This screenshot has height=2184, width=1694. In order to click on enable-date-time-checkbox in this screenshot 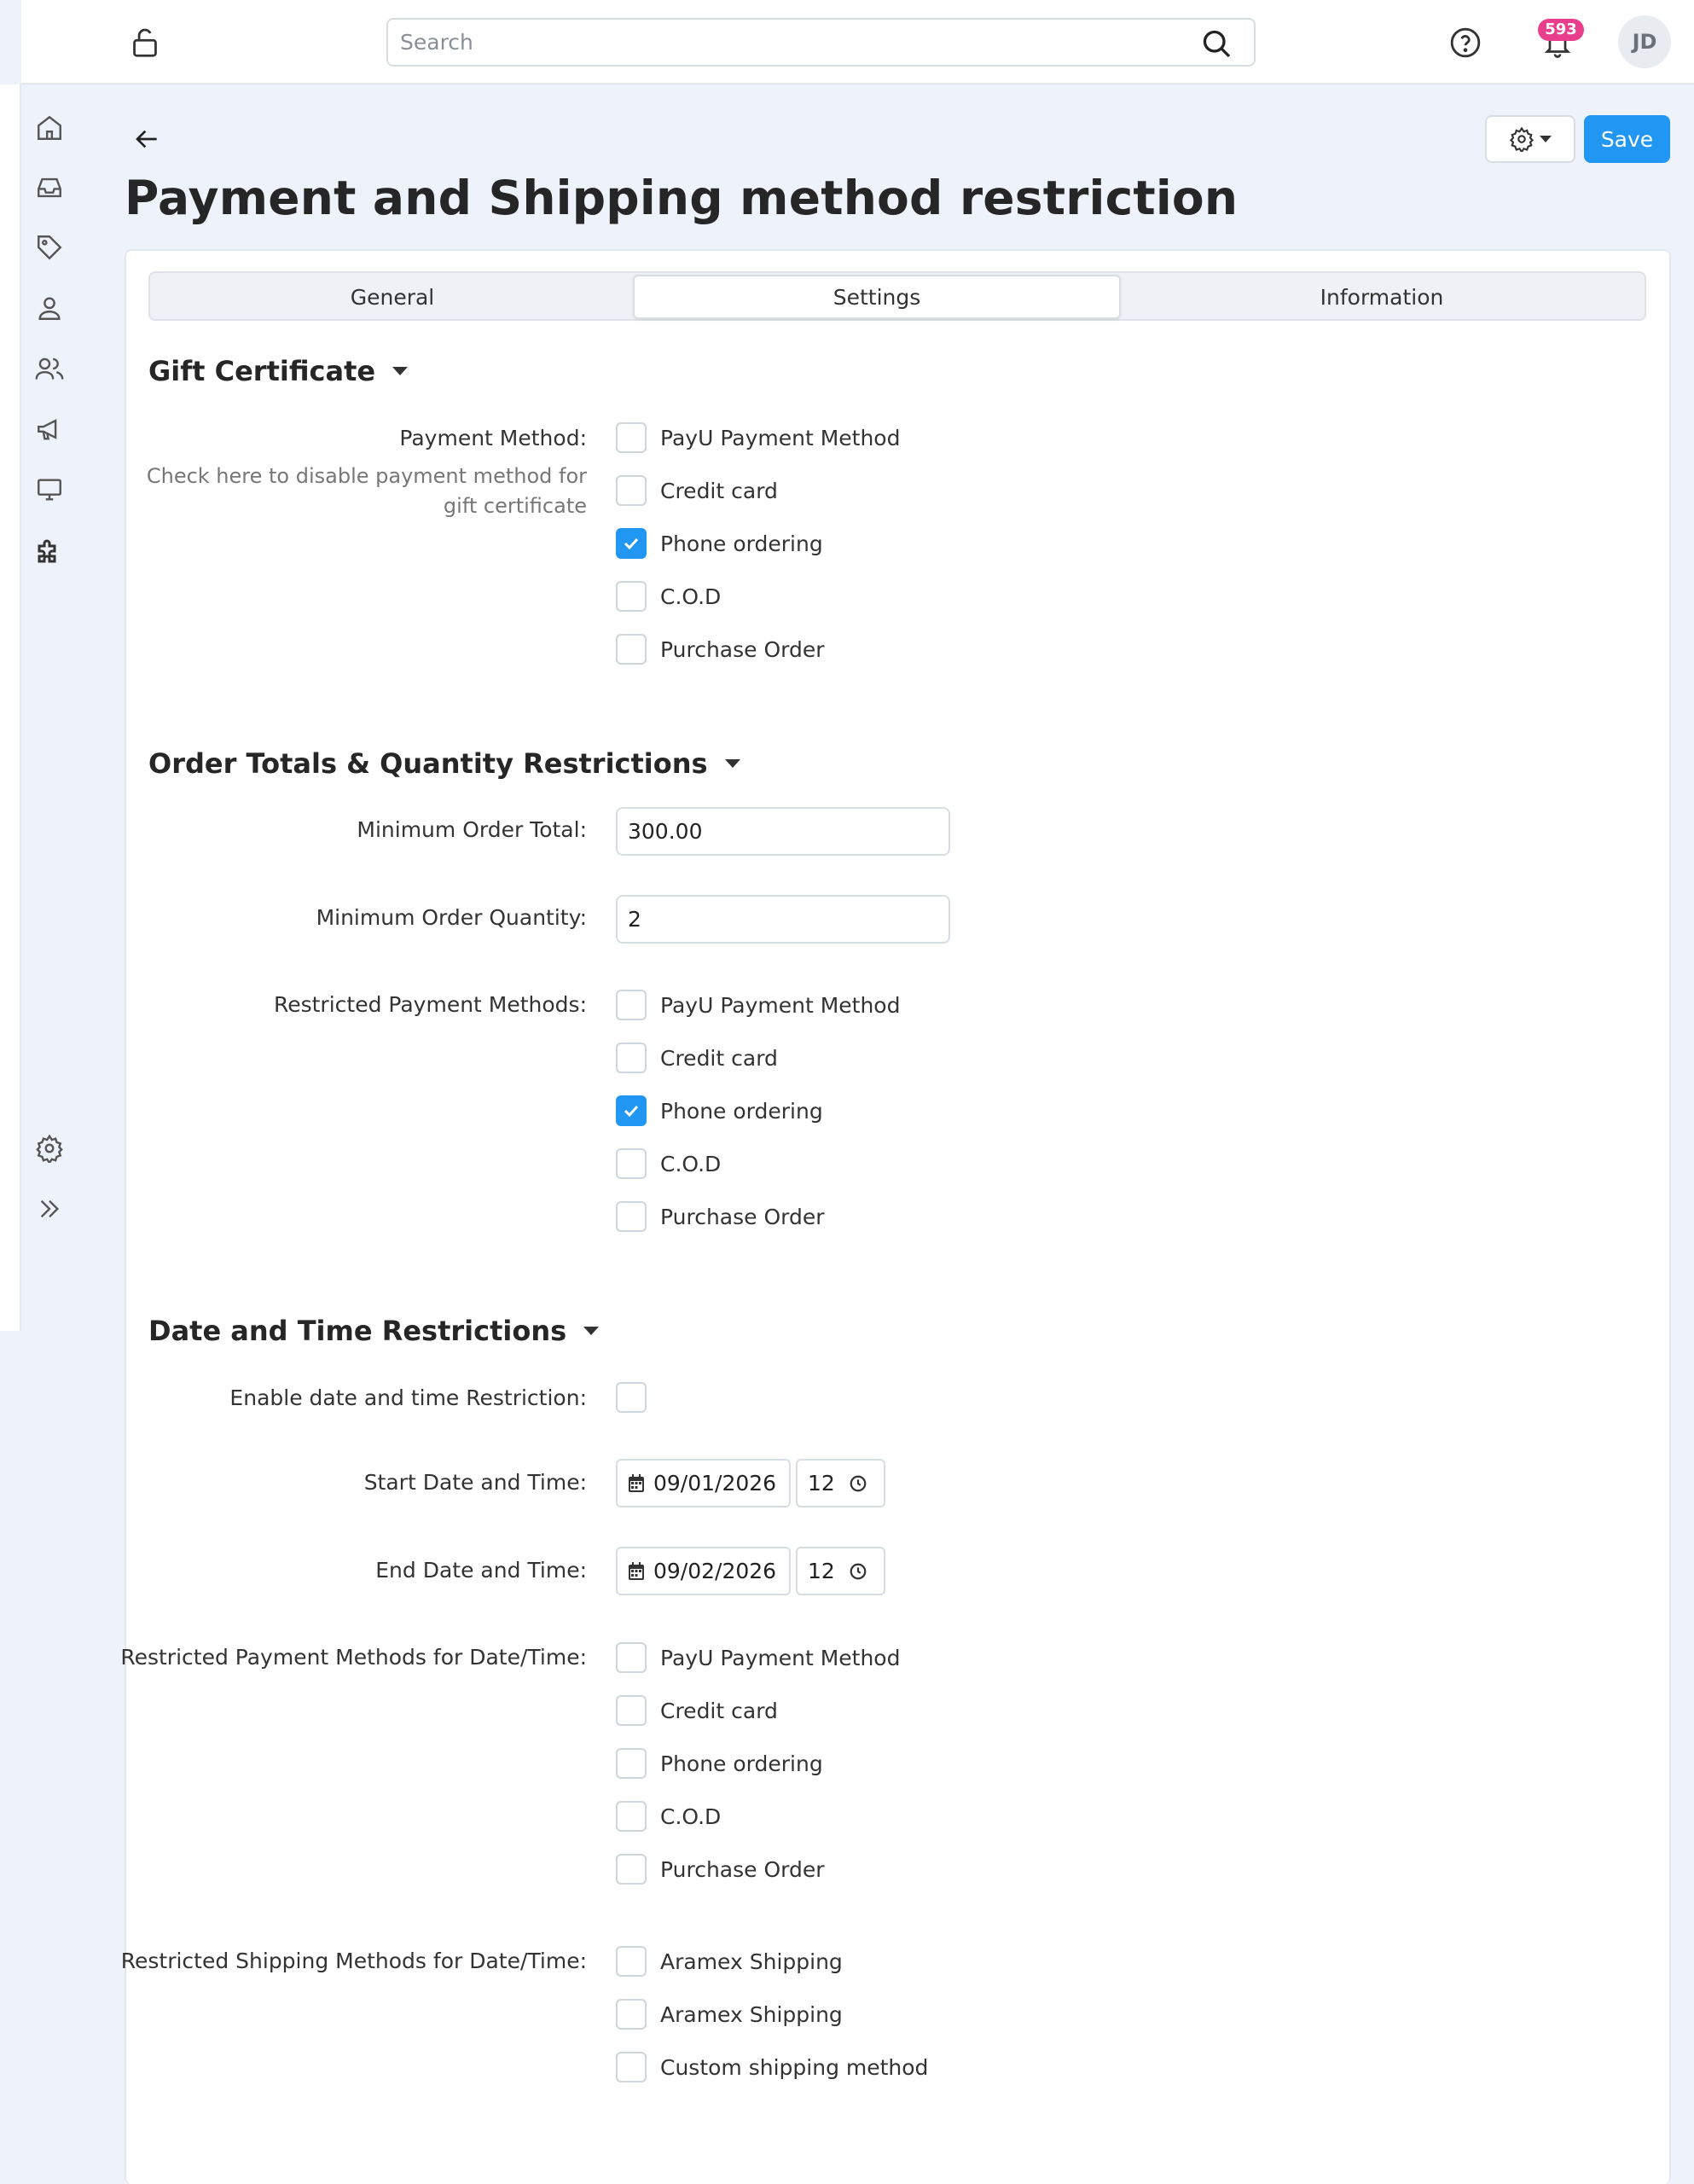, I will do `click(631, 1397)`.